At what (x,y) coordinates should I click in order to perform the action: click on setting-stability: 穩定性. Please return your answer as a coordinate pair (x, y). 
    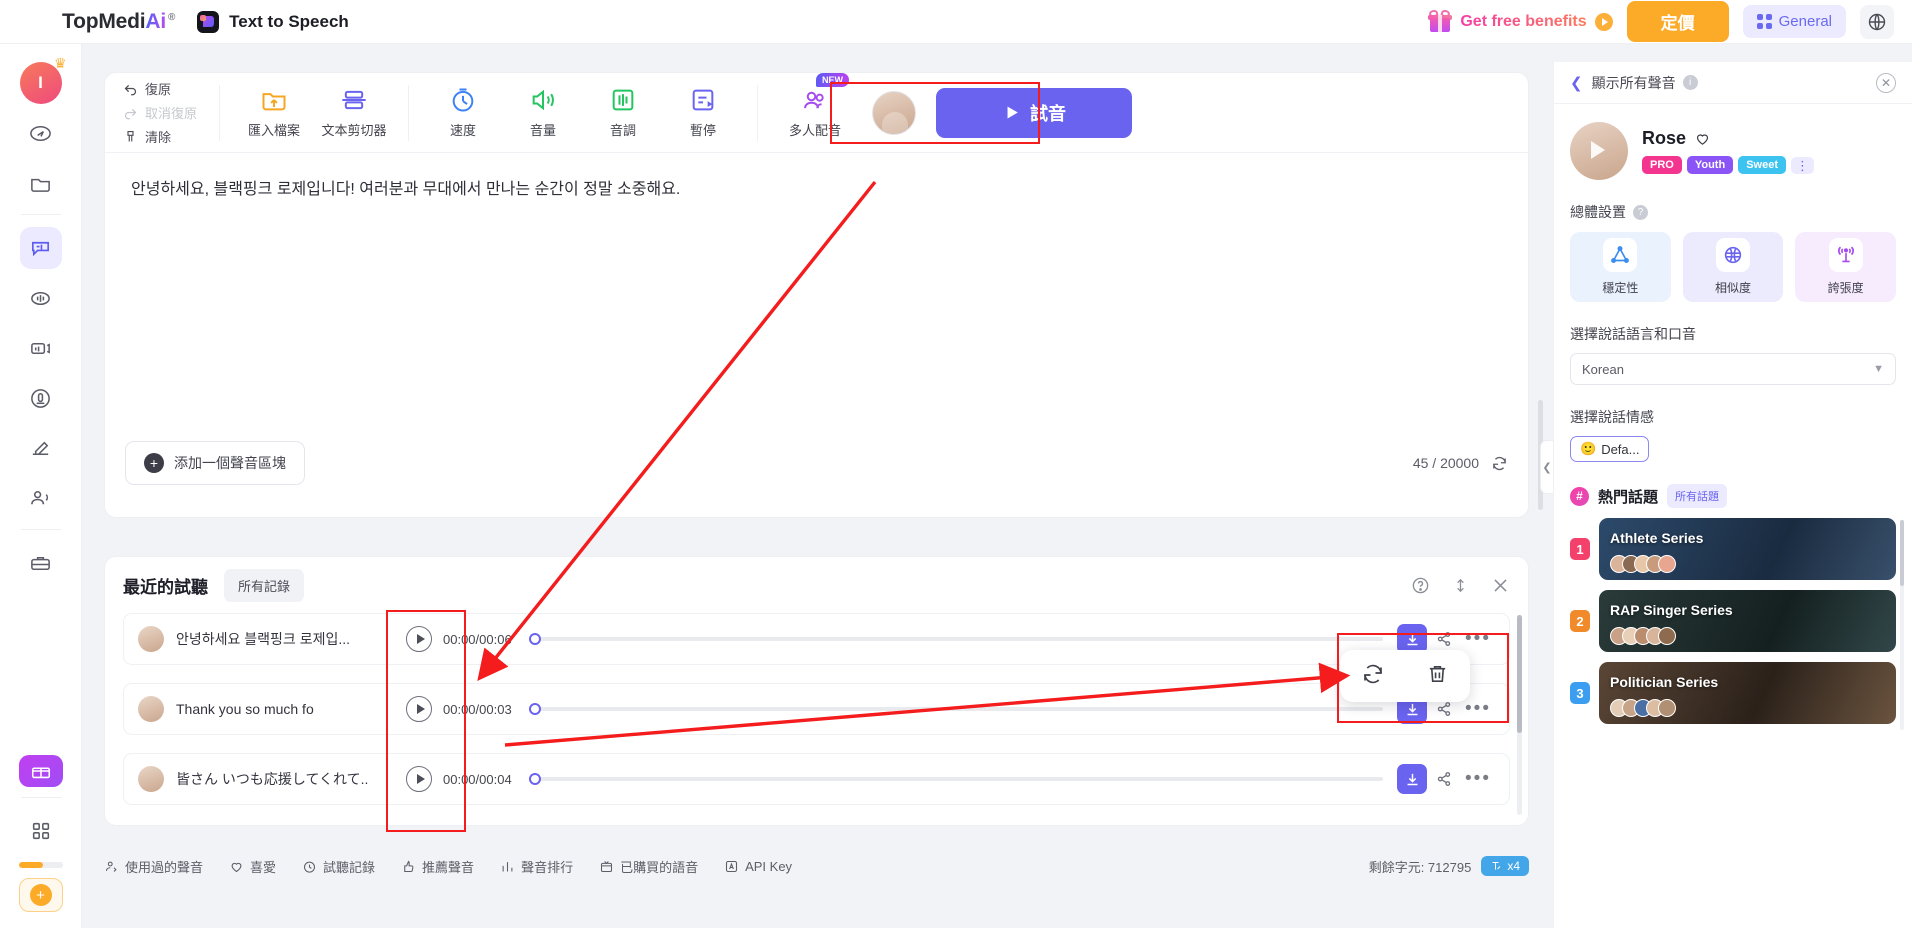
    Looking at the image, I should click on (1620, 267).